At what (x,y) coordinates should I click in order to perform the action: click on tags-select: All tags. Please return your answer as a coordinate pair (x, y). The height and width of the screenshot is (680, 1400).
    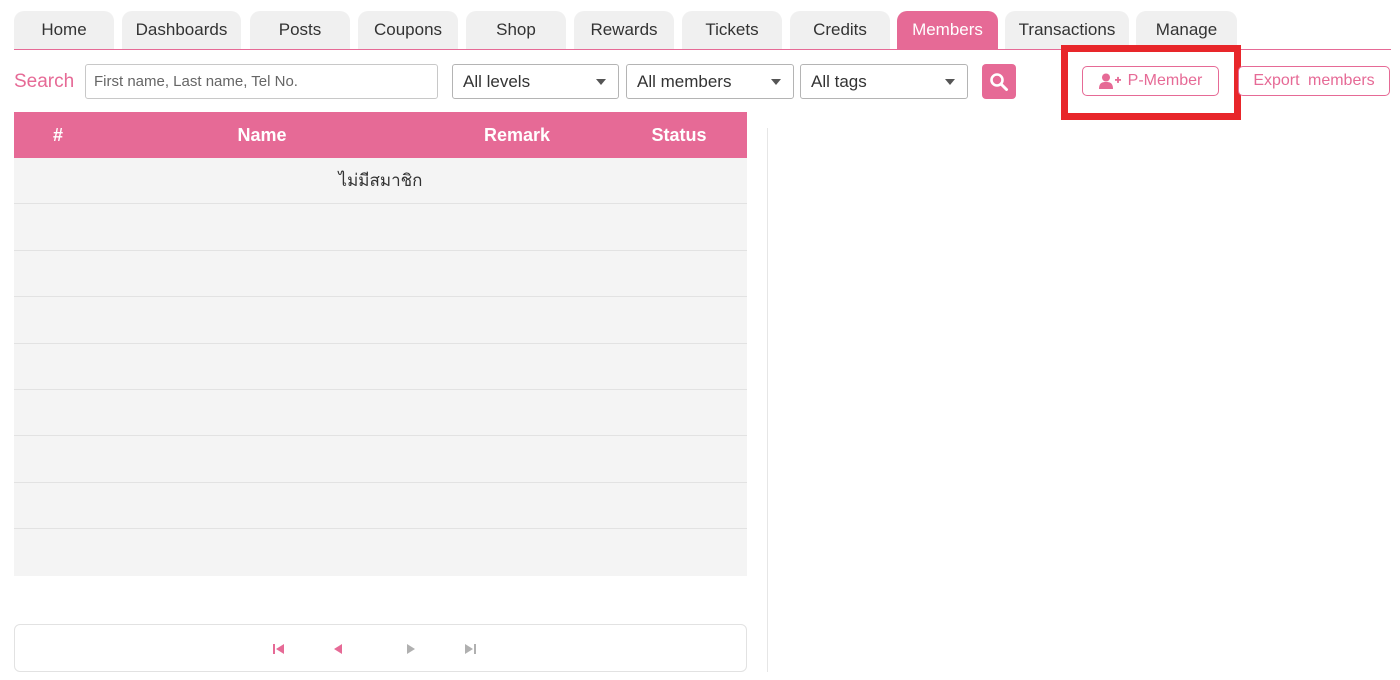
    Looking at the image, I should click on (884, 81).